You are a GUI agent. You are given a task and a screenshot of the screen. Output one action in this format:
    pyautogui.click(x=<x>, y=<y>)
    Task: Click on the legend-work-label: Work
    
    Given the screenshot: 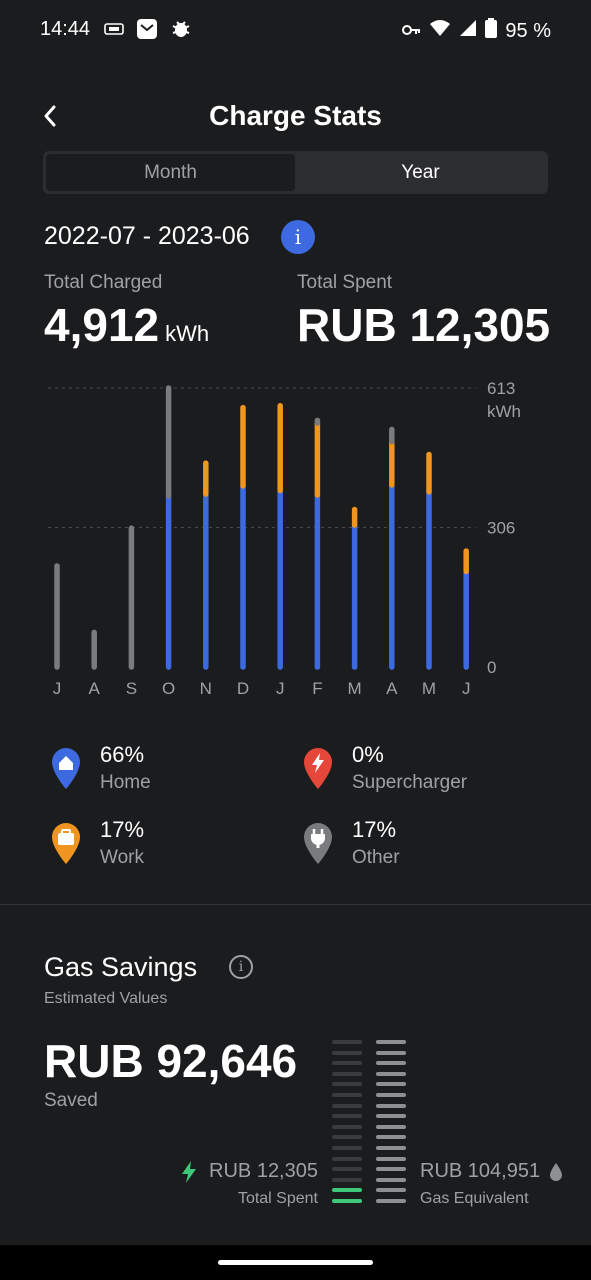 What is the action you would take?
    pyautogui.click(x=122, y=857)
    